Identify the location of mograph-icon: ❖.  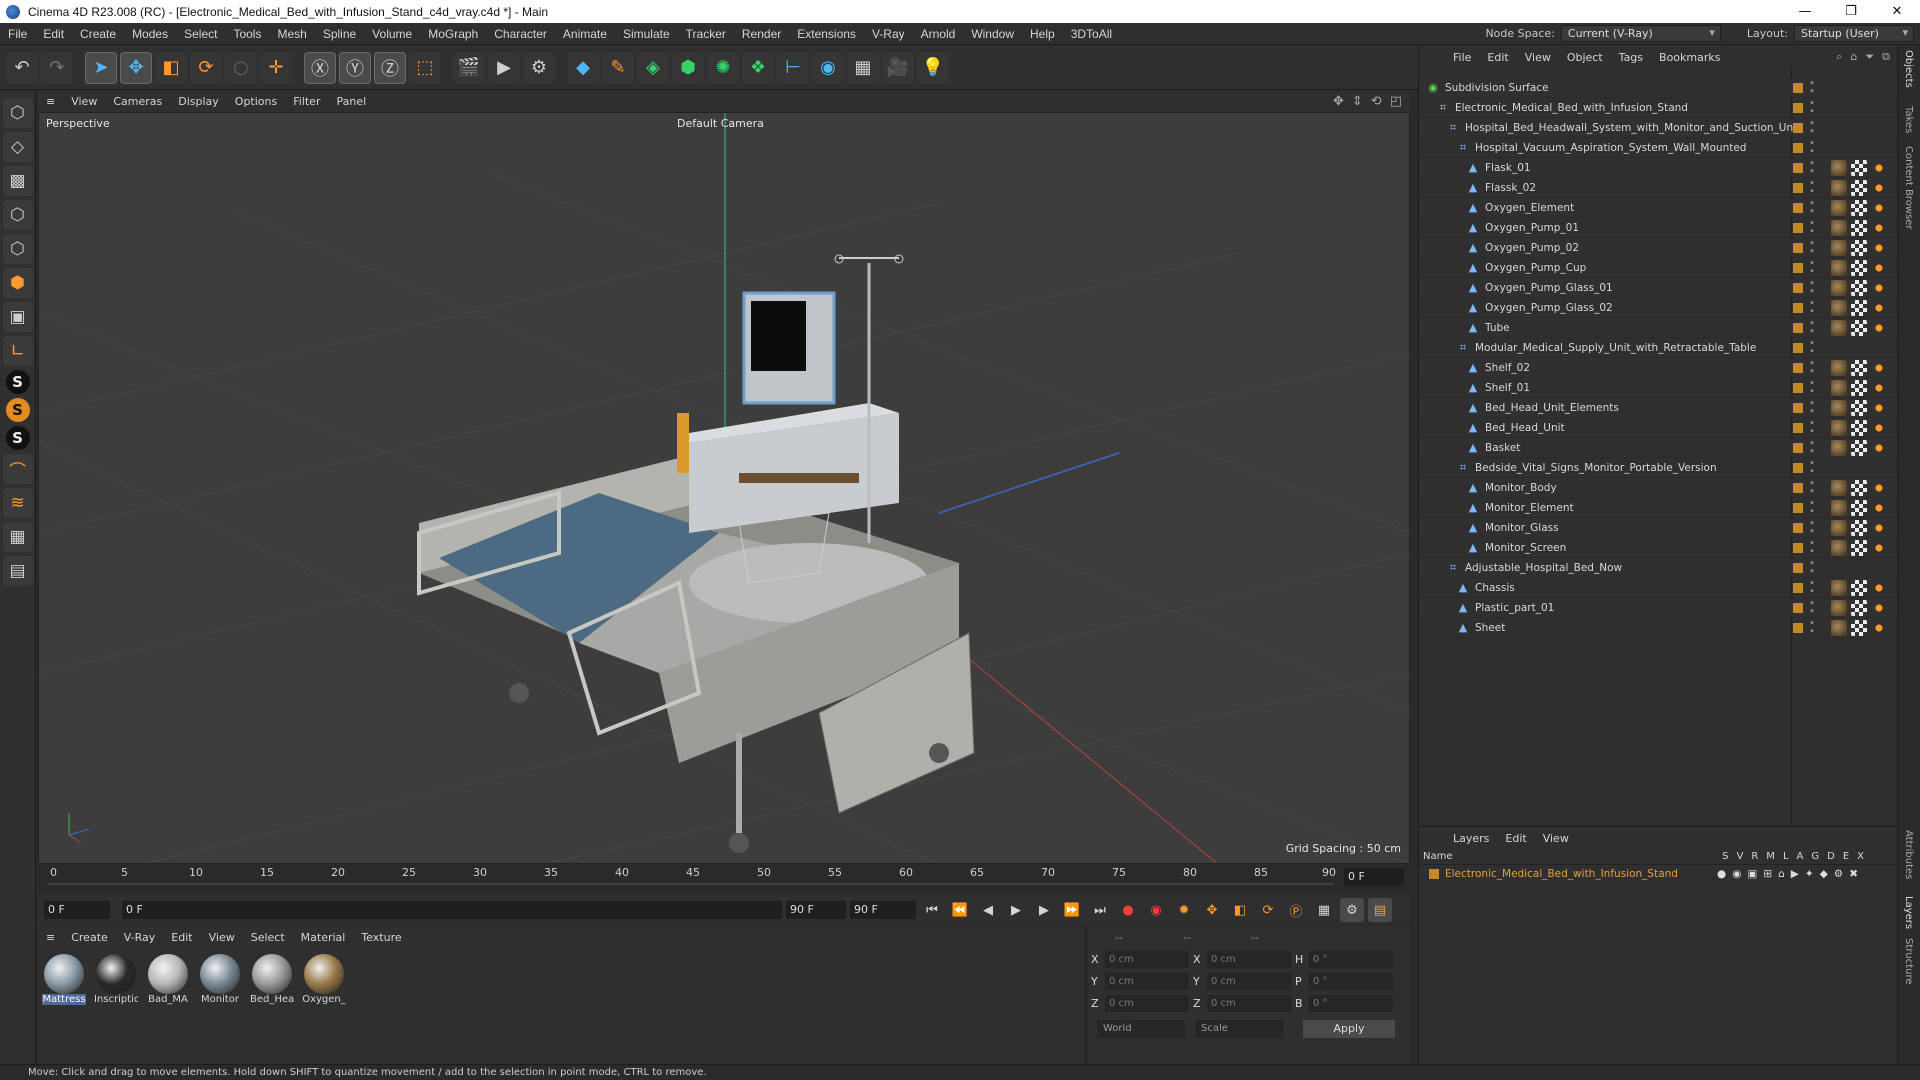
(758, 67).